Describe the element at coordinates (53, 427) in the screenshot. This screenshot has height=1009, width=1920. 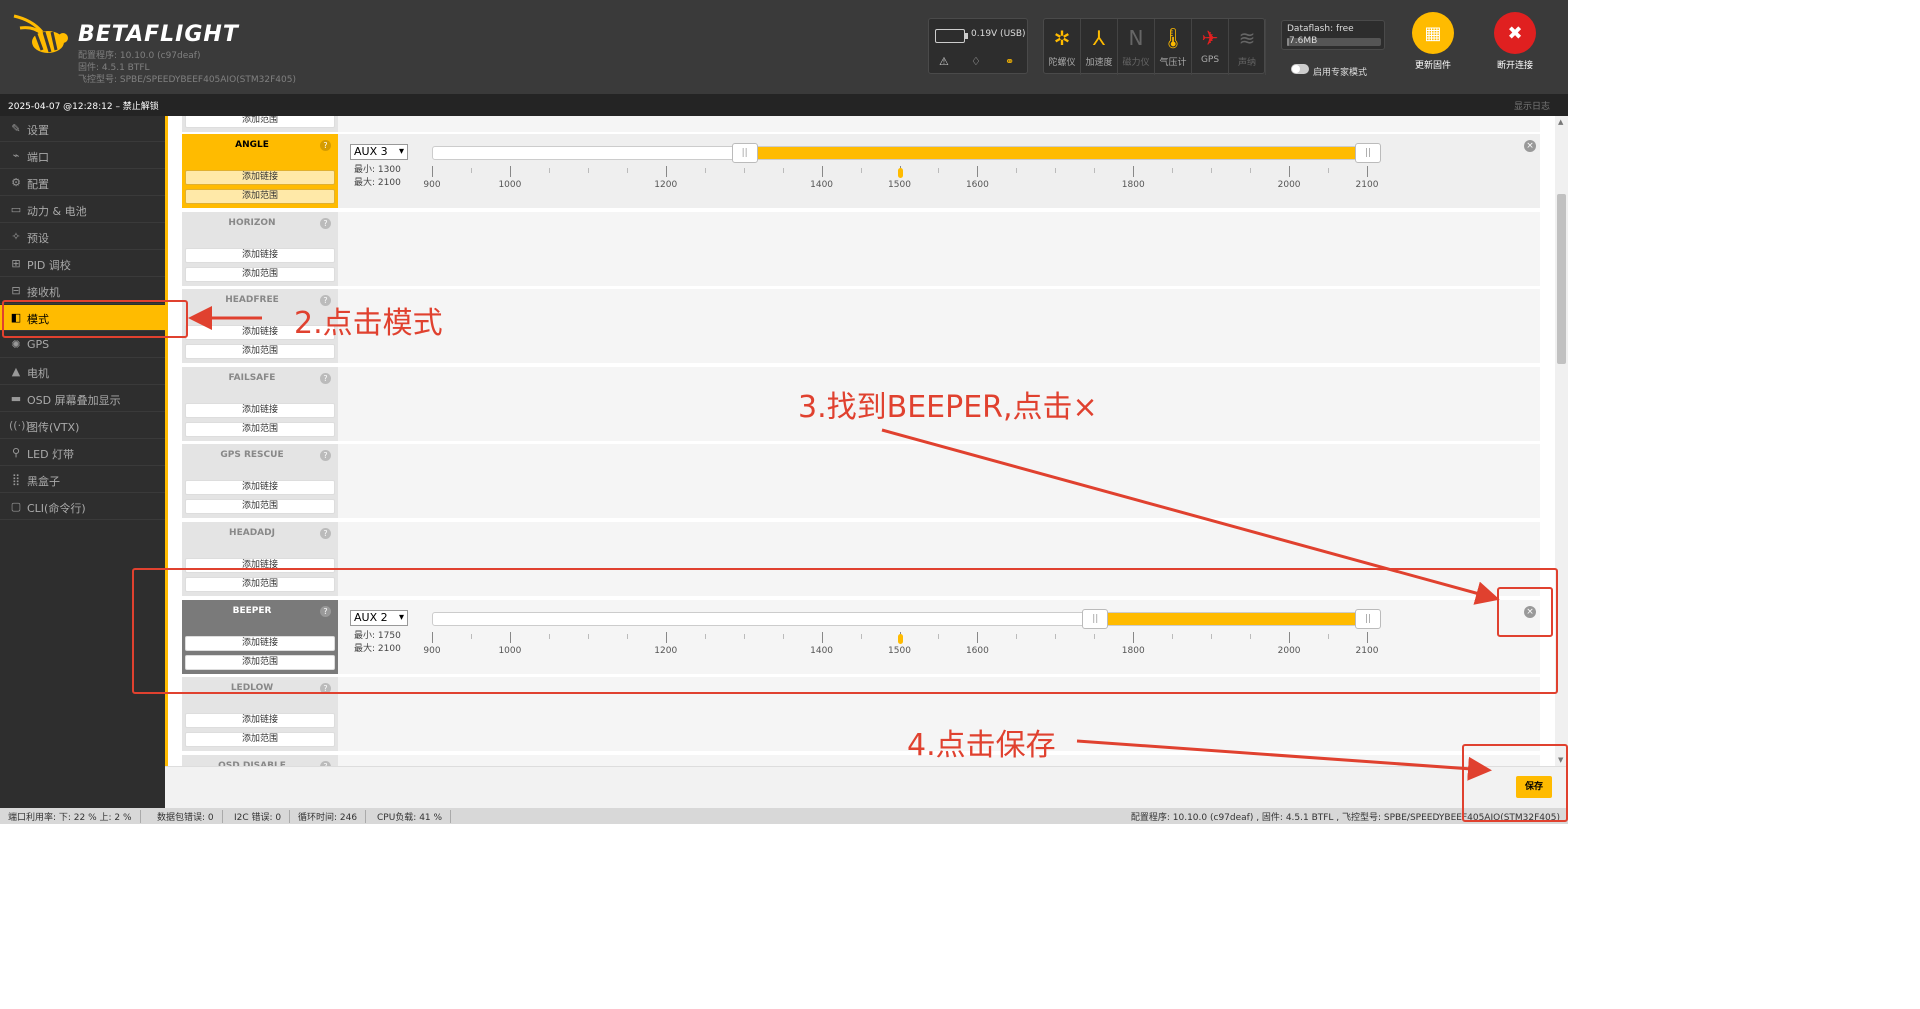
I see `sidebar-item-label: 图传(VTX)` at that location.